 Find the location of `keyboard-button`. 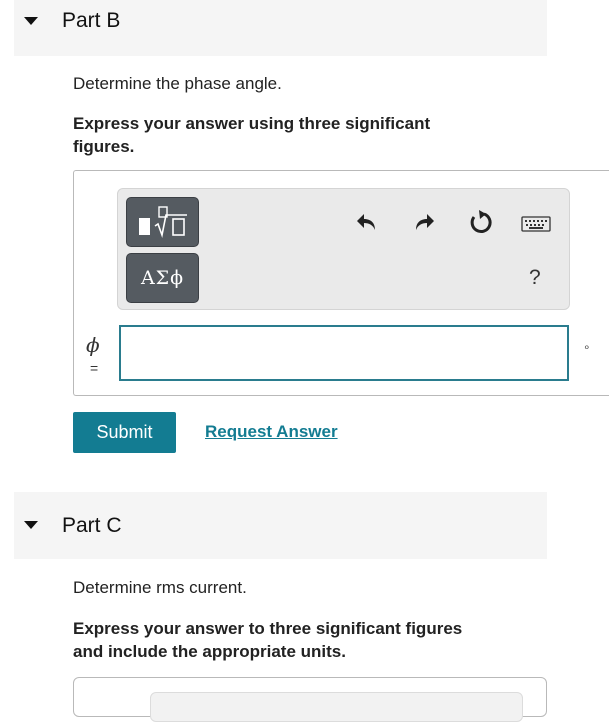

keyboard-button is located at coordinates (536, 224).